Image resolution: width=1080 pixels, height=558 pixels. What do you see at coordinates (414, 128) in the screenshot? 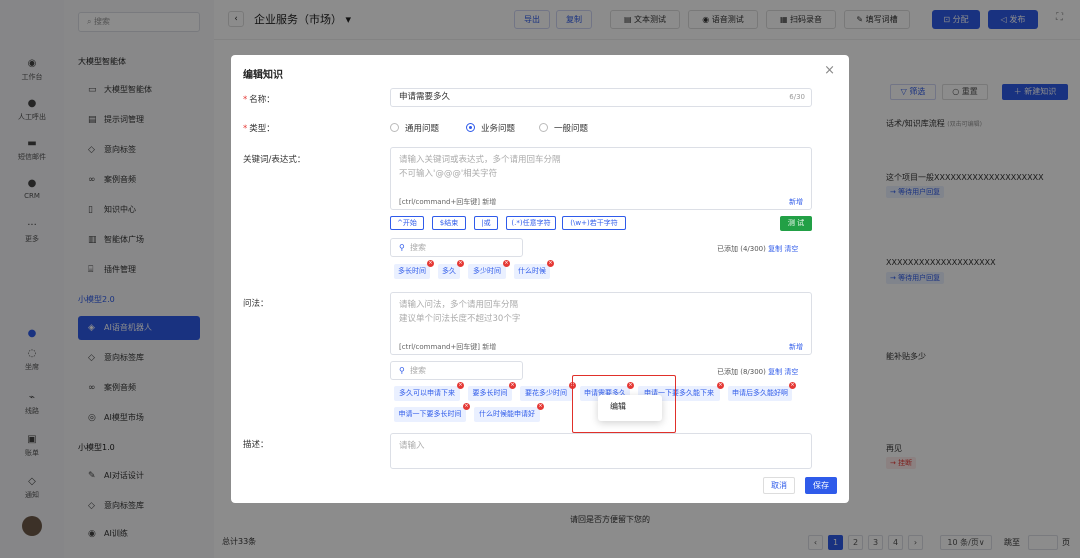
I see `type-radio-general: 通用问题` at bounding box center [414, 128].